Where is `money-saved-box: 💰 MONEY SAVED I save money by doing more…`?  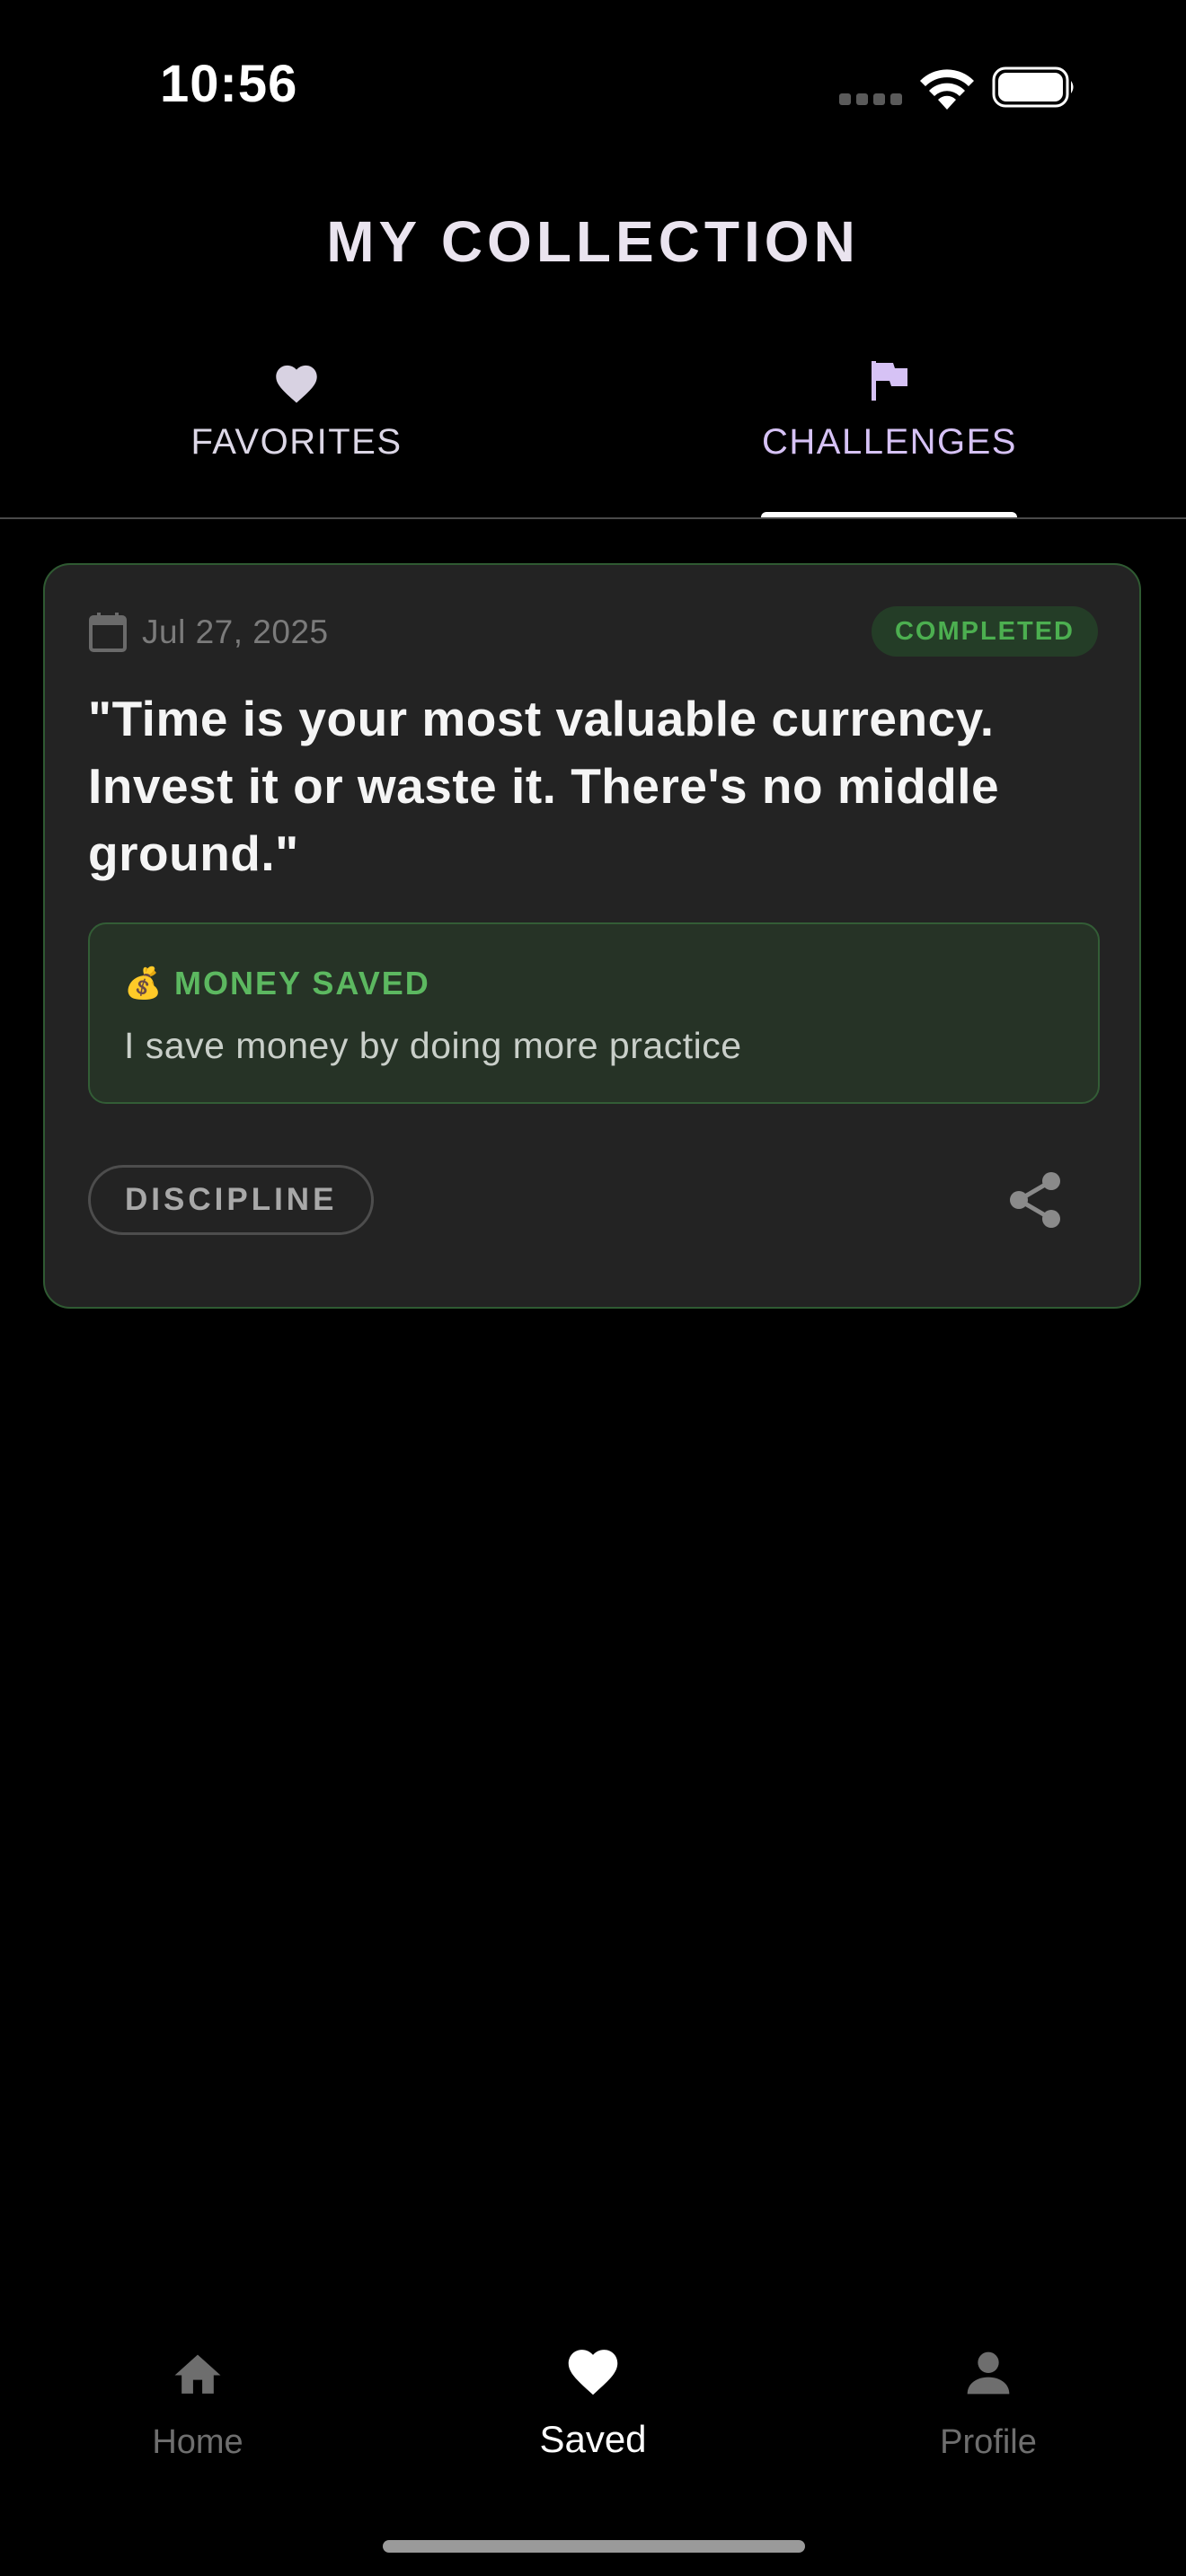
money-saved-box: 💰 MONEY SAVED I save money by doing more… is located at coordinates (594, 1013).